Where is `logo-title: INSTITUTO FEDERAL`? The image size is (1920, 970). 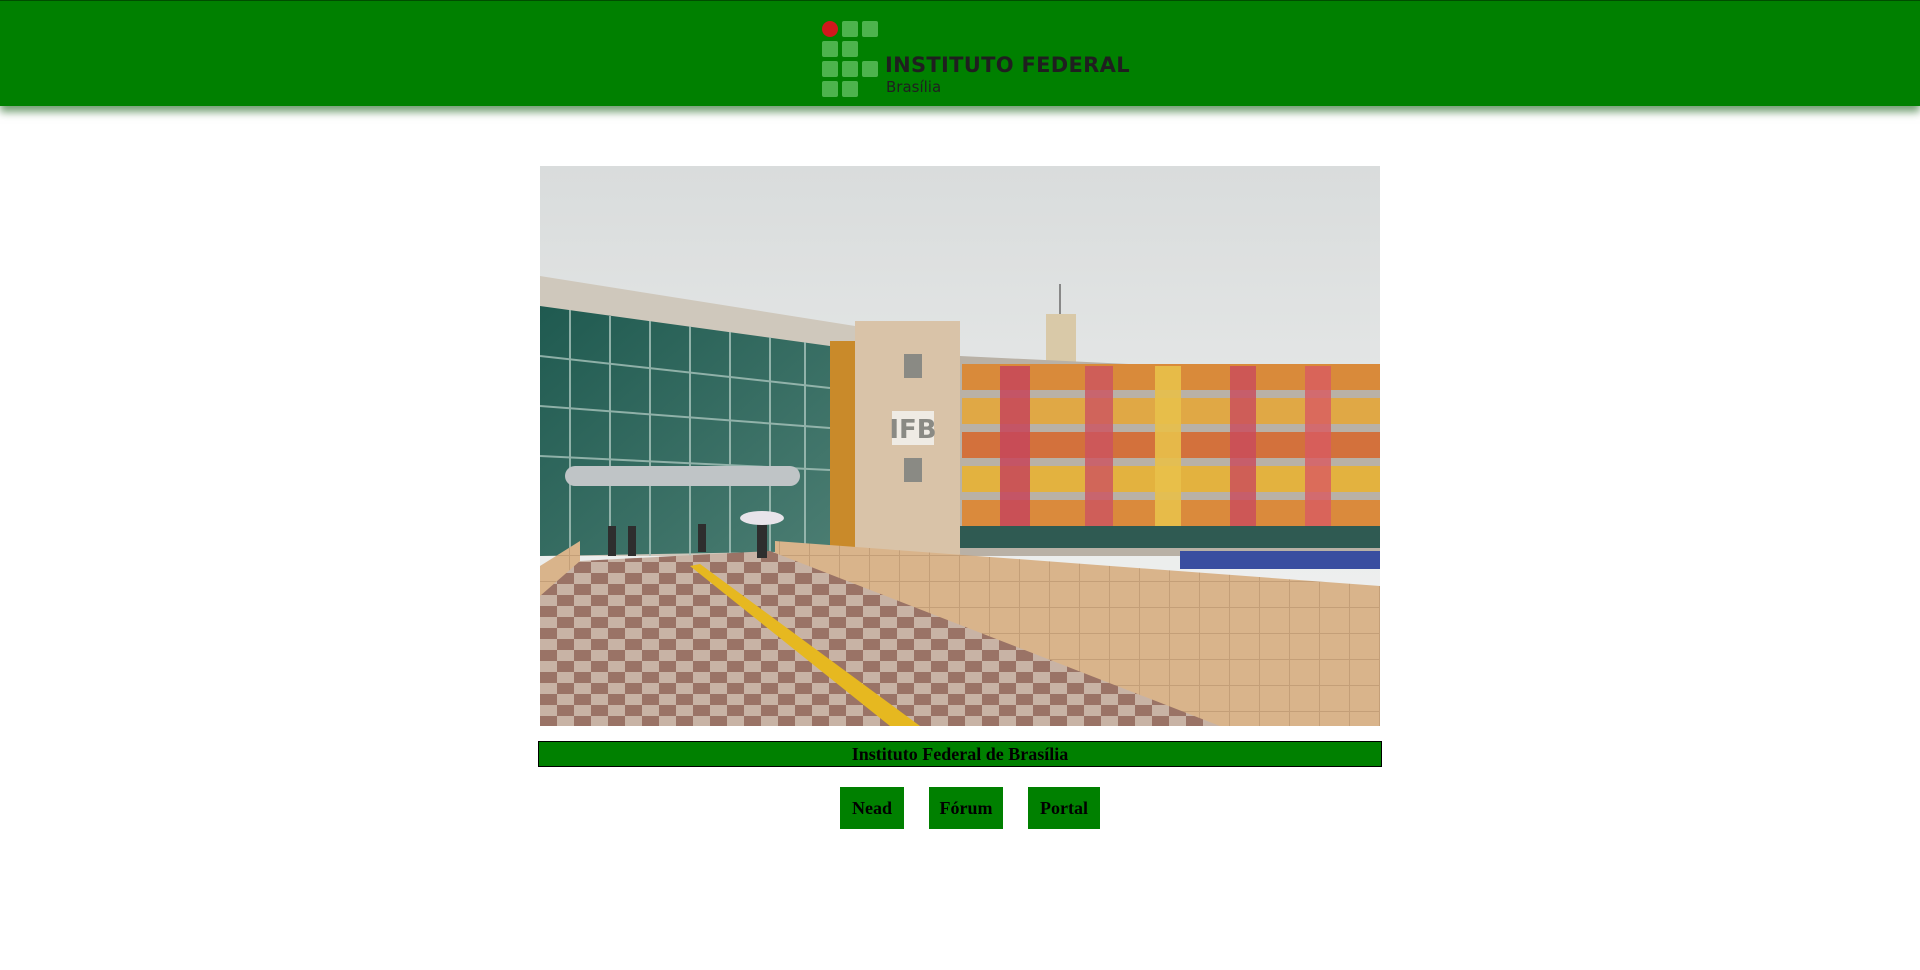 logo-title: INSTITUTO FEDERAL is located at coordinates (1007, 65).